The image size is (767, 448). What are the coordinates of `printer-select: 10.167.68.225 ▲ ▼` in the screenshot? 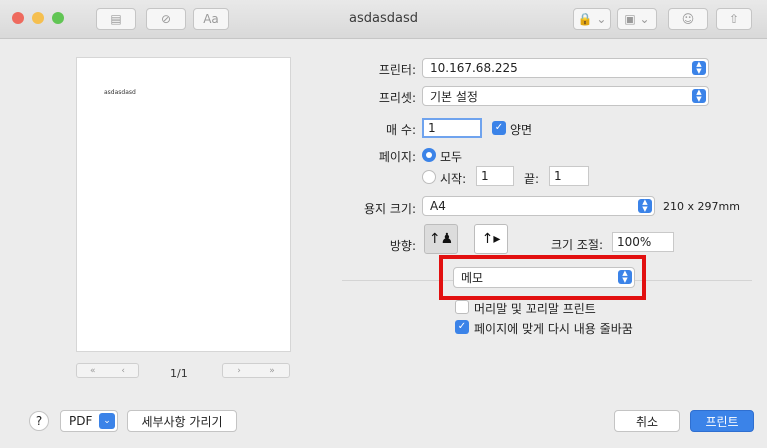 It's located at (565, 68).